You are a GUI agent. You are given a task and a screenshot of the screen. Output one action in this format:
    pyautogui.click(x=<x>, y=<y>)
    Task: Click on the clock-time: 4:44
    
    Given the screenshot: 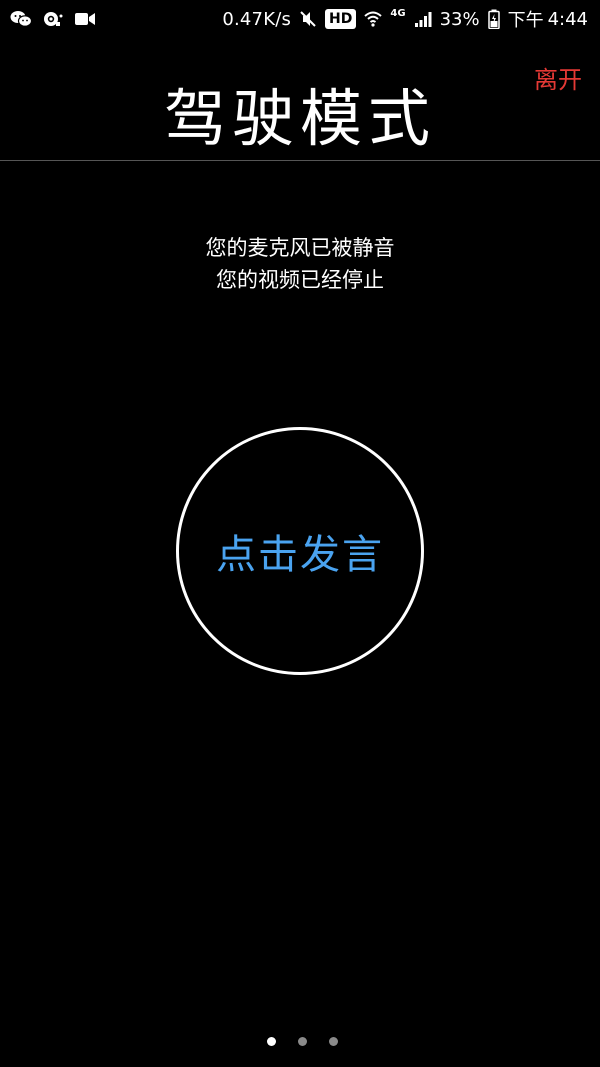 What is the action you would take?
    pyautogui.click(x=567, y=19)
    